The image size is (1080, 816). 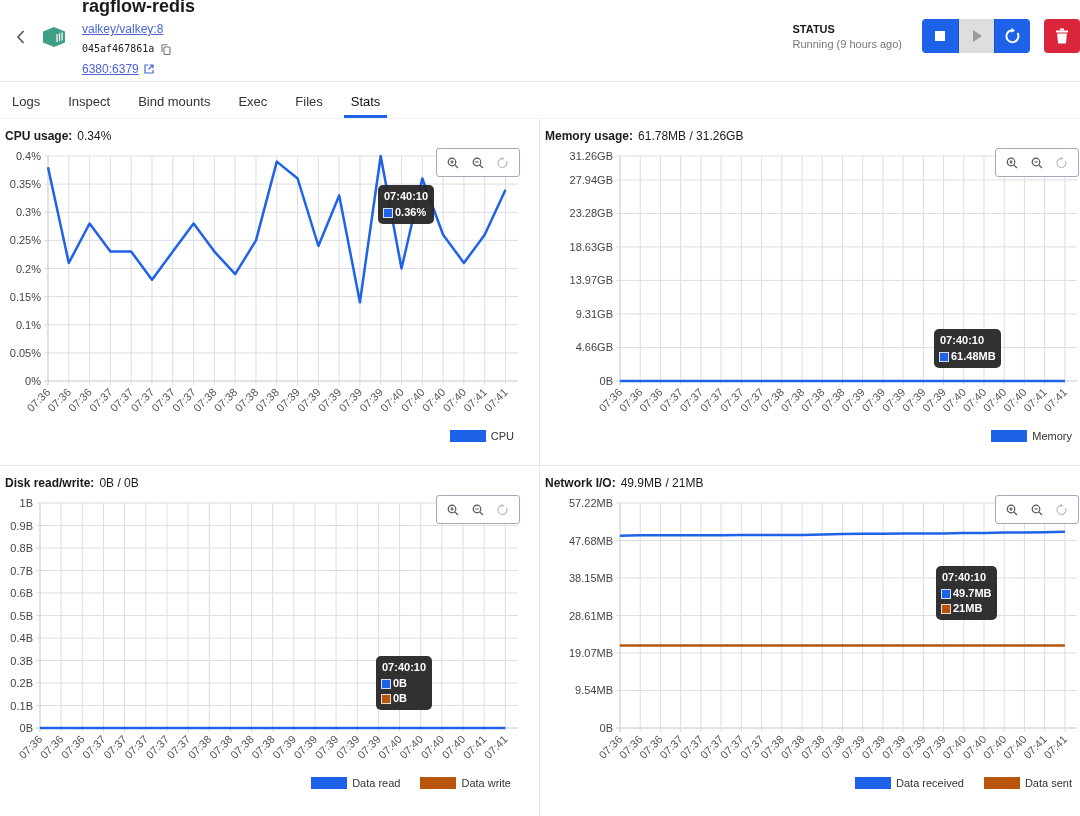 What do you see at coordinates (89, 106) in the screenshot?
I see `tab: Inspect` at bounding box center [89, 106].